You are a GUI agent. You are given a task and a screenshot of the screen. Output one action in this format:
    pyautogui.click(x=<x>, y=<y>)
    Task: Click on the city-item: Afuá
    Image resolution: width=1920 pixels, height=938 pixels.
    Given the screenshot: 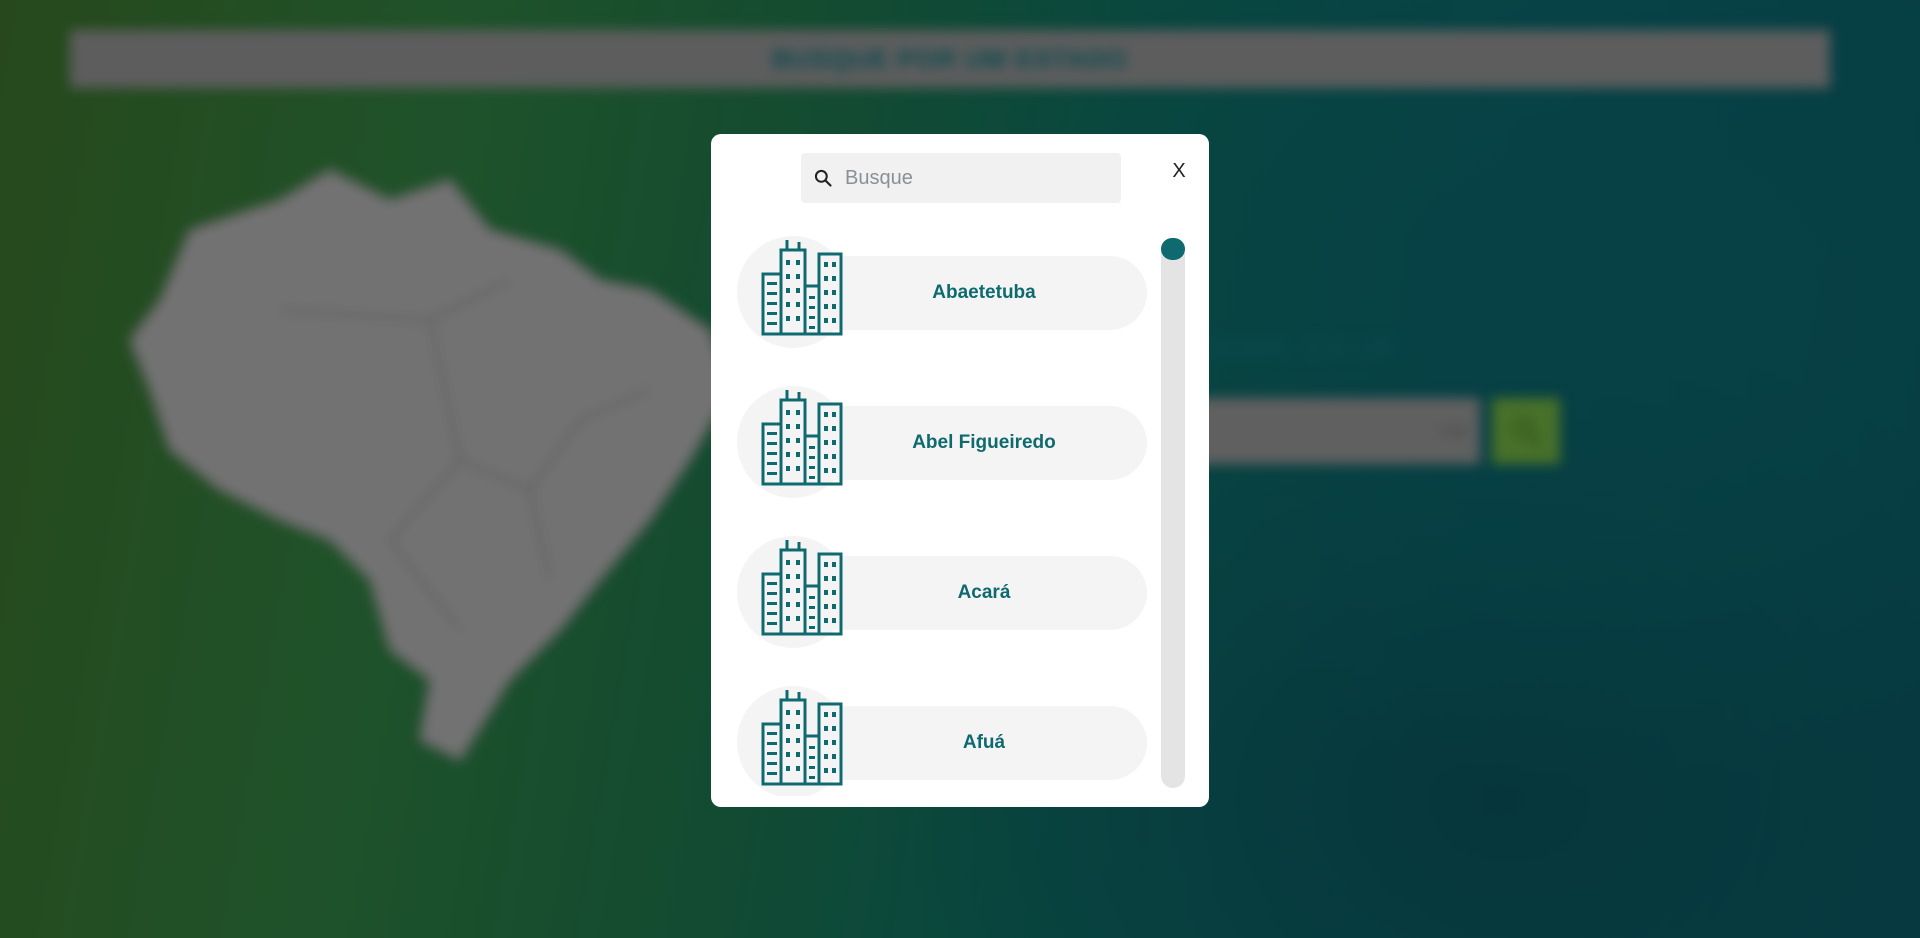 What is the action you would take?
    pyautogui.click(x=942, y=741)
    